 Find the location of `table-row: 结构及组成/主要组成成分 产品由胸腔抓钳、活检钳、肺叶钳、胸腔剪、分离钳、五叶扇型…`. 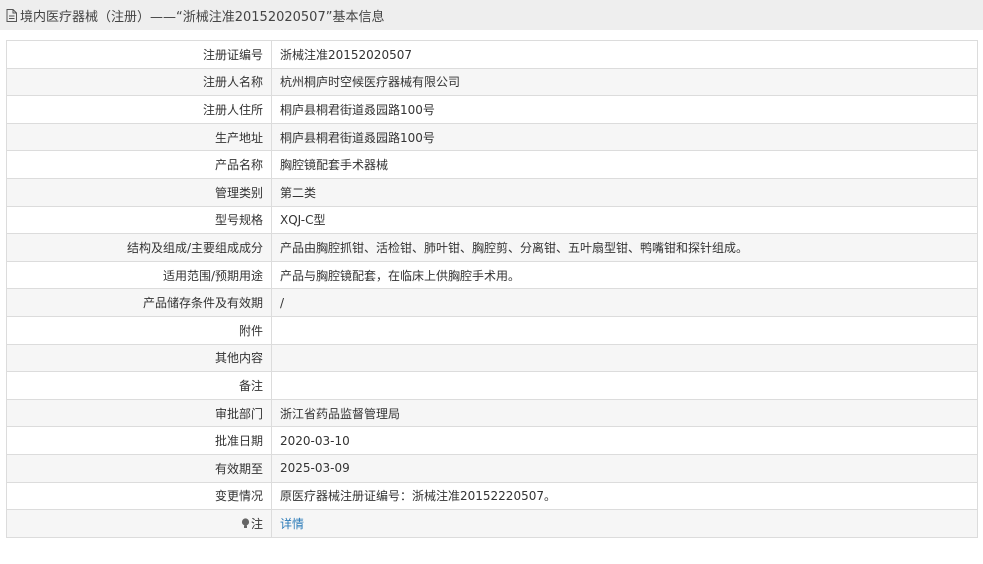

table-row: 结构及组成/主要组成成分 产品由胸腔抓钳、活检钳、肺叶钳、胸腔剪、分离钳、五叶扇型… is located at coordinates (492, 247).